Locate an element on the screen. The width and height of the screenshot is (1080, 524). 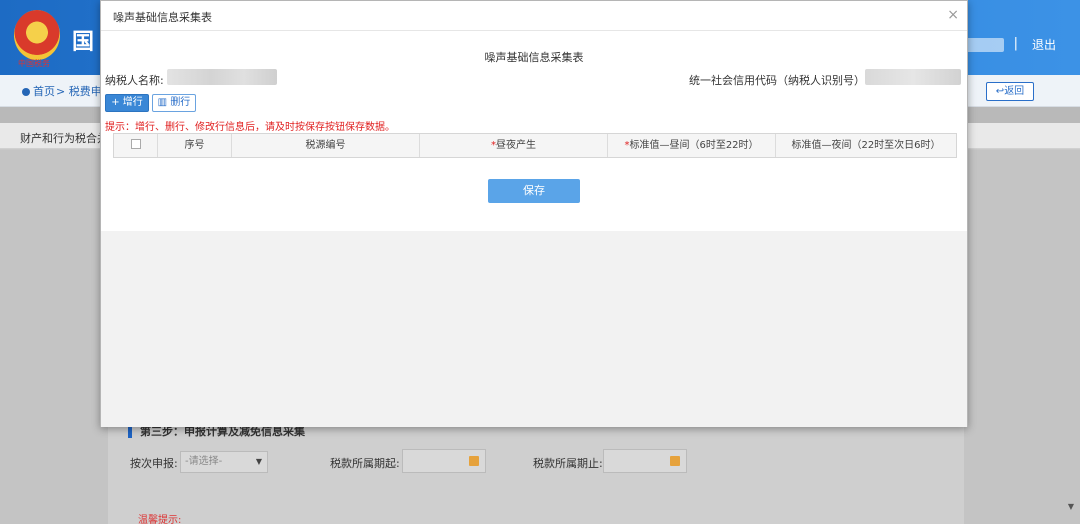
delete-row-label: 删行 is located at coordinates (180, 102).